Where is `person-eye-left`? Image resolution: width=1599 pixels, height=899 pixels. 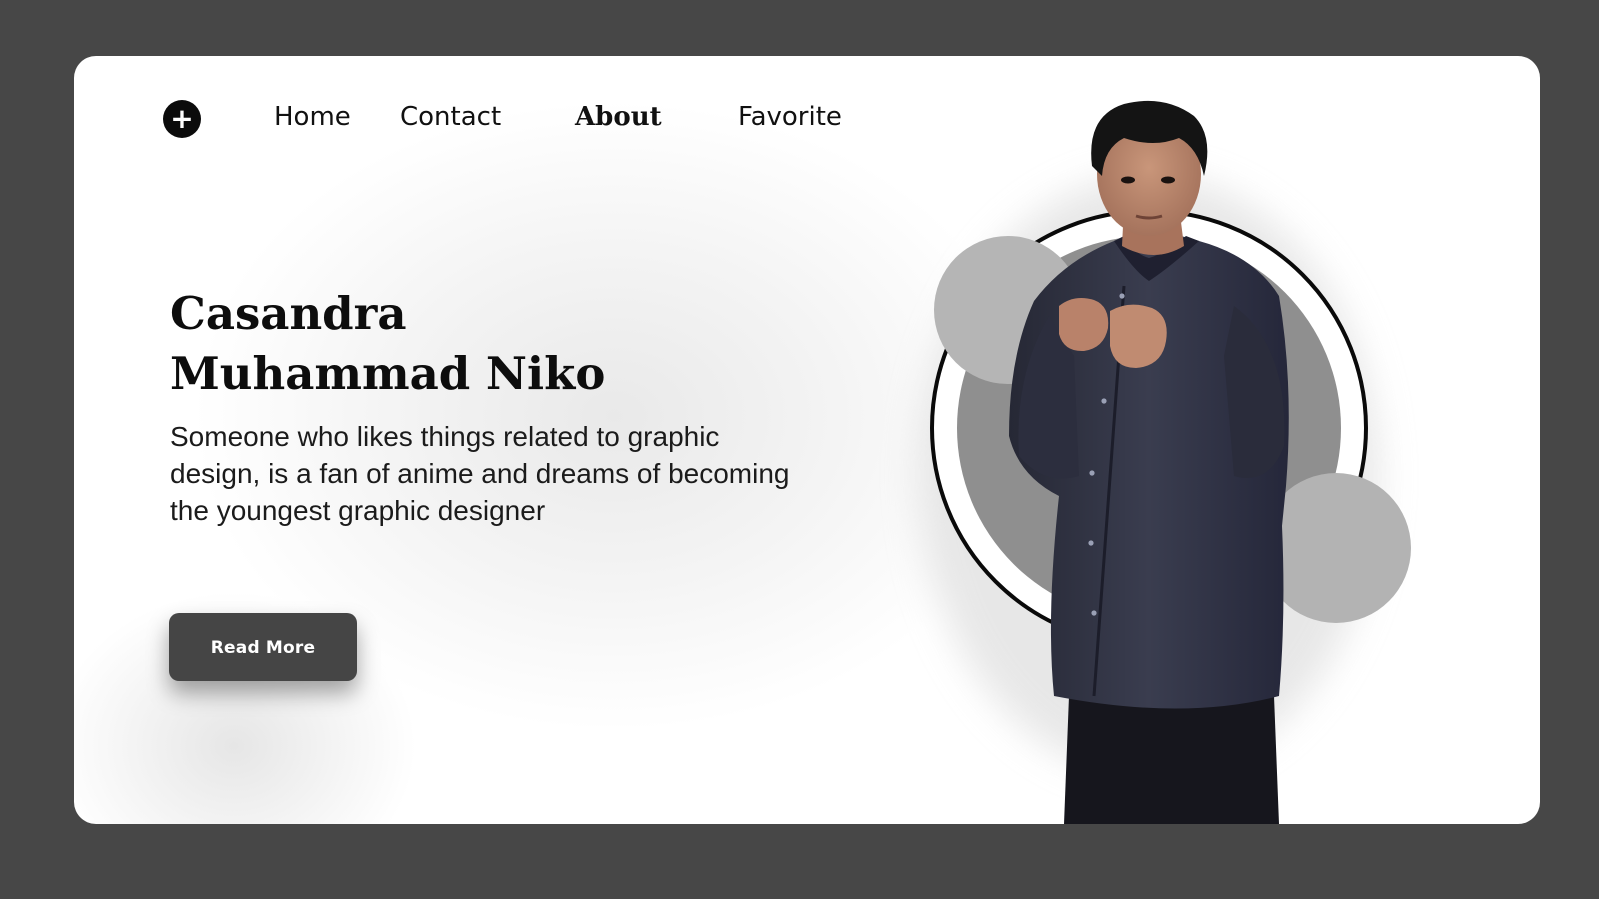
person-eye-left is located at coordinates (1128, 180).